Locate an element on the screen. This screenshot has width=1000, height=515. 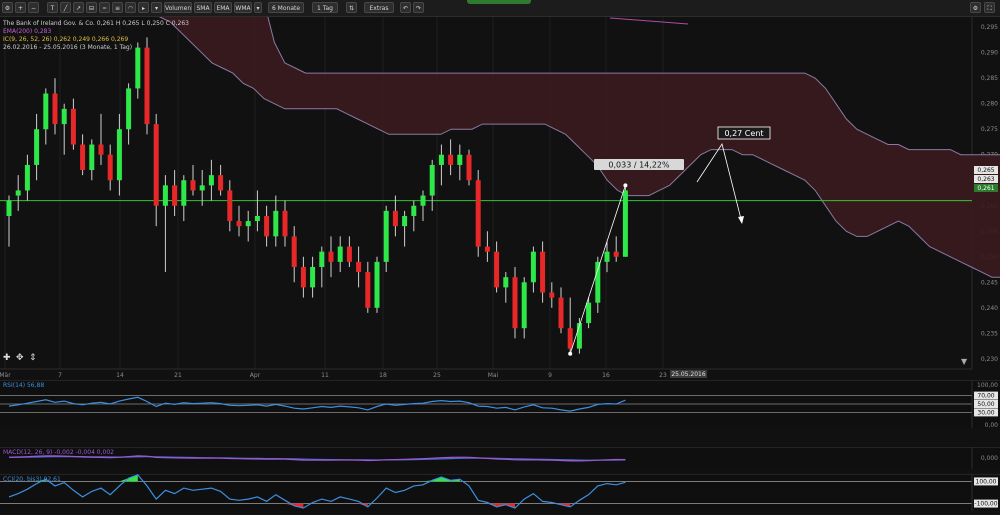
y-tick-label: 0,285 is located at coordinates (989, 78).